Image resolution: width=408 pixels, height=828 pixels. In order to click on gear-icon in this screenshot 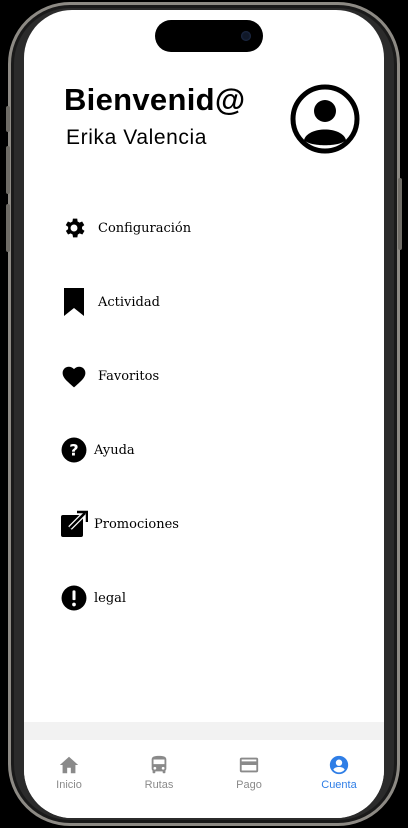, I will do `click(74, 228)`.